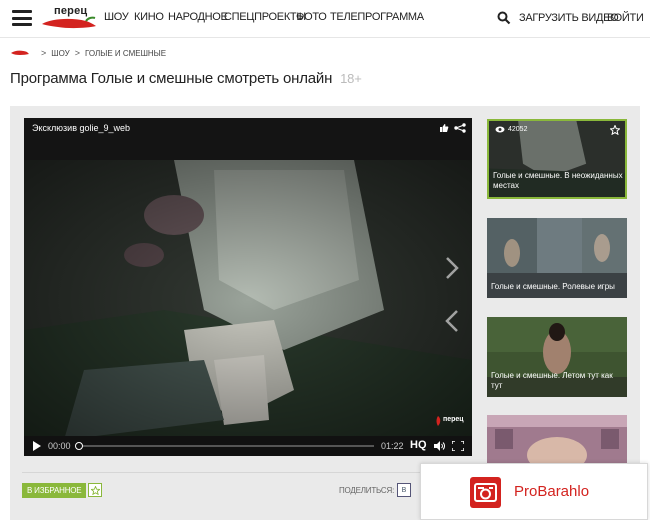 This screenshot has width=650, height=520. I want to click on search-icon, so click(504, 18).